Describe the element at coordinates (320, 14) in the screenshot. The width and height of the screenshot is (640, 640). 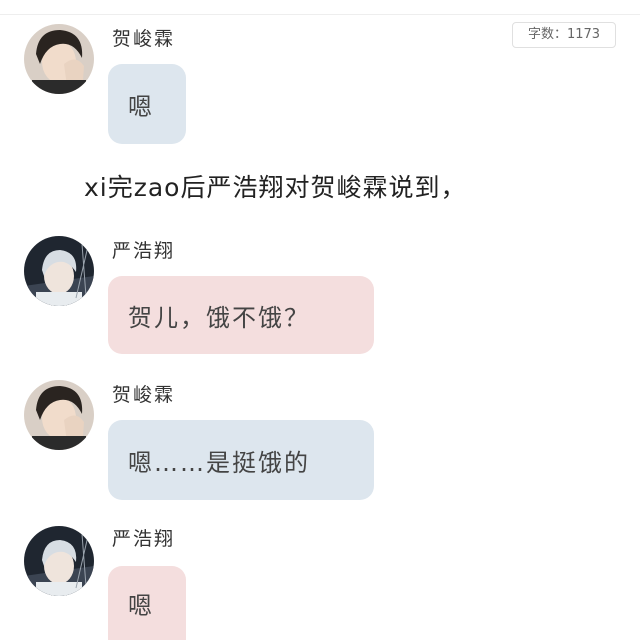
I see `top-divider` at that location.